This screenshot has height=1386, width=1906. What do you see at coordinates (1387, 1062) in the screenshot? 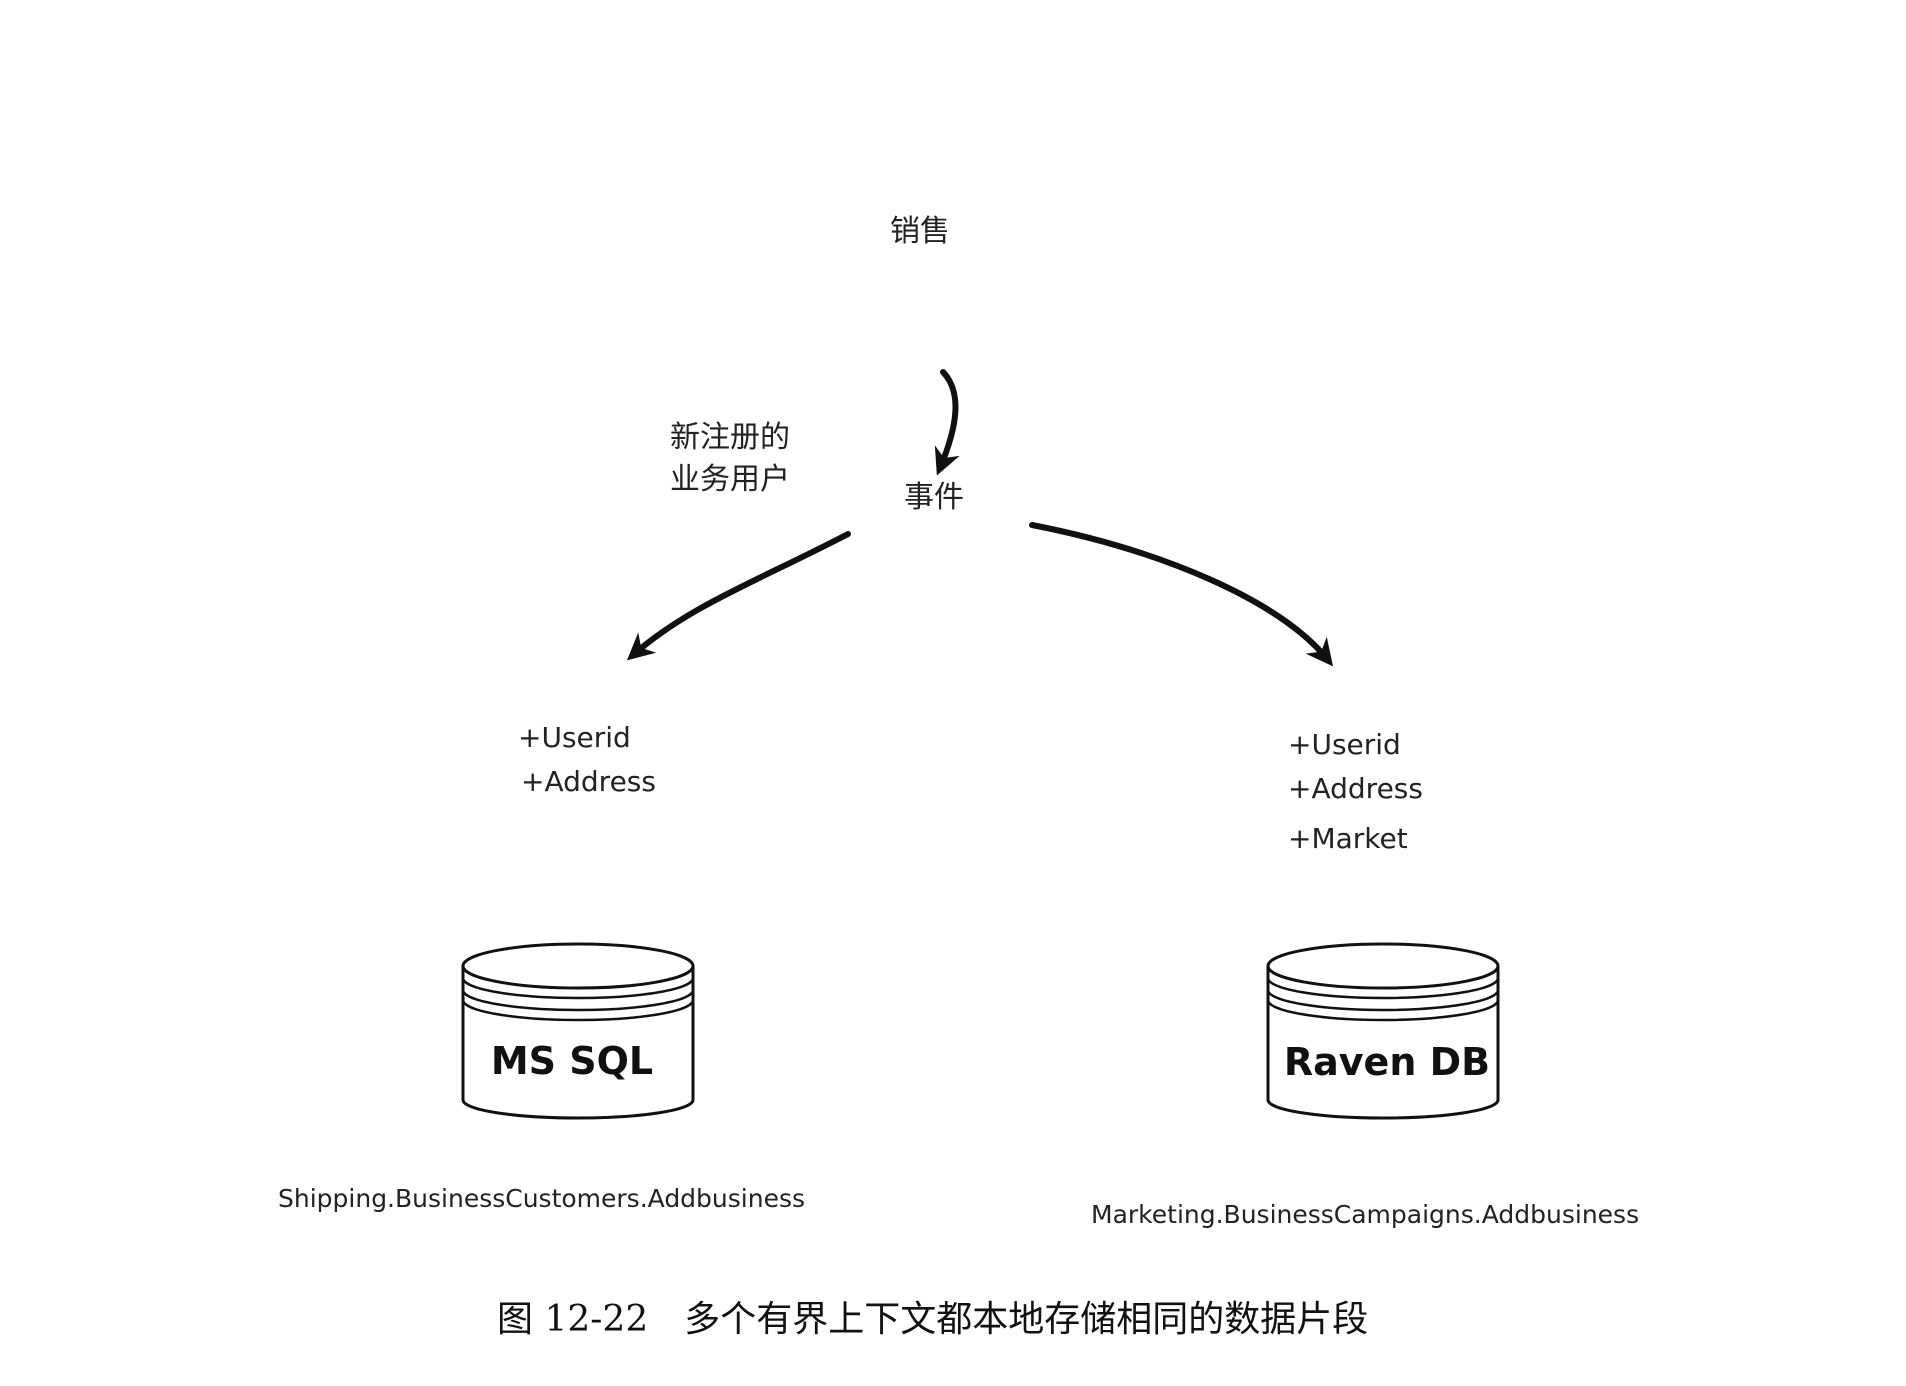
I see `ravendb-database-name: Raven DB` at bounding box center [1387, 1062].